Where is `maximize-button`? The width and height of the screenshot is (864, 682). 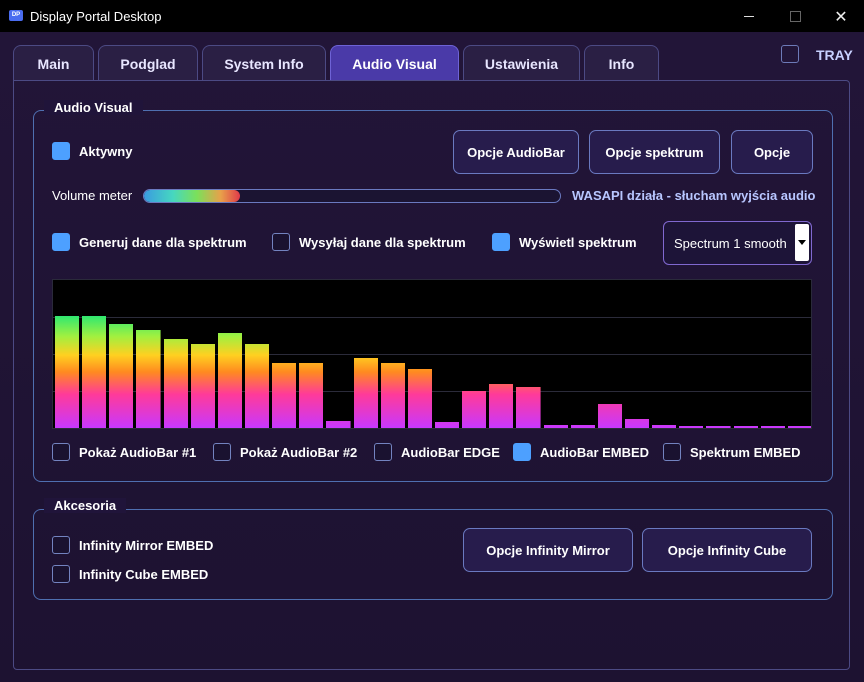
maximize-button is located at coordinates (795, 16).